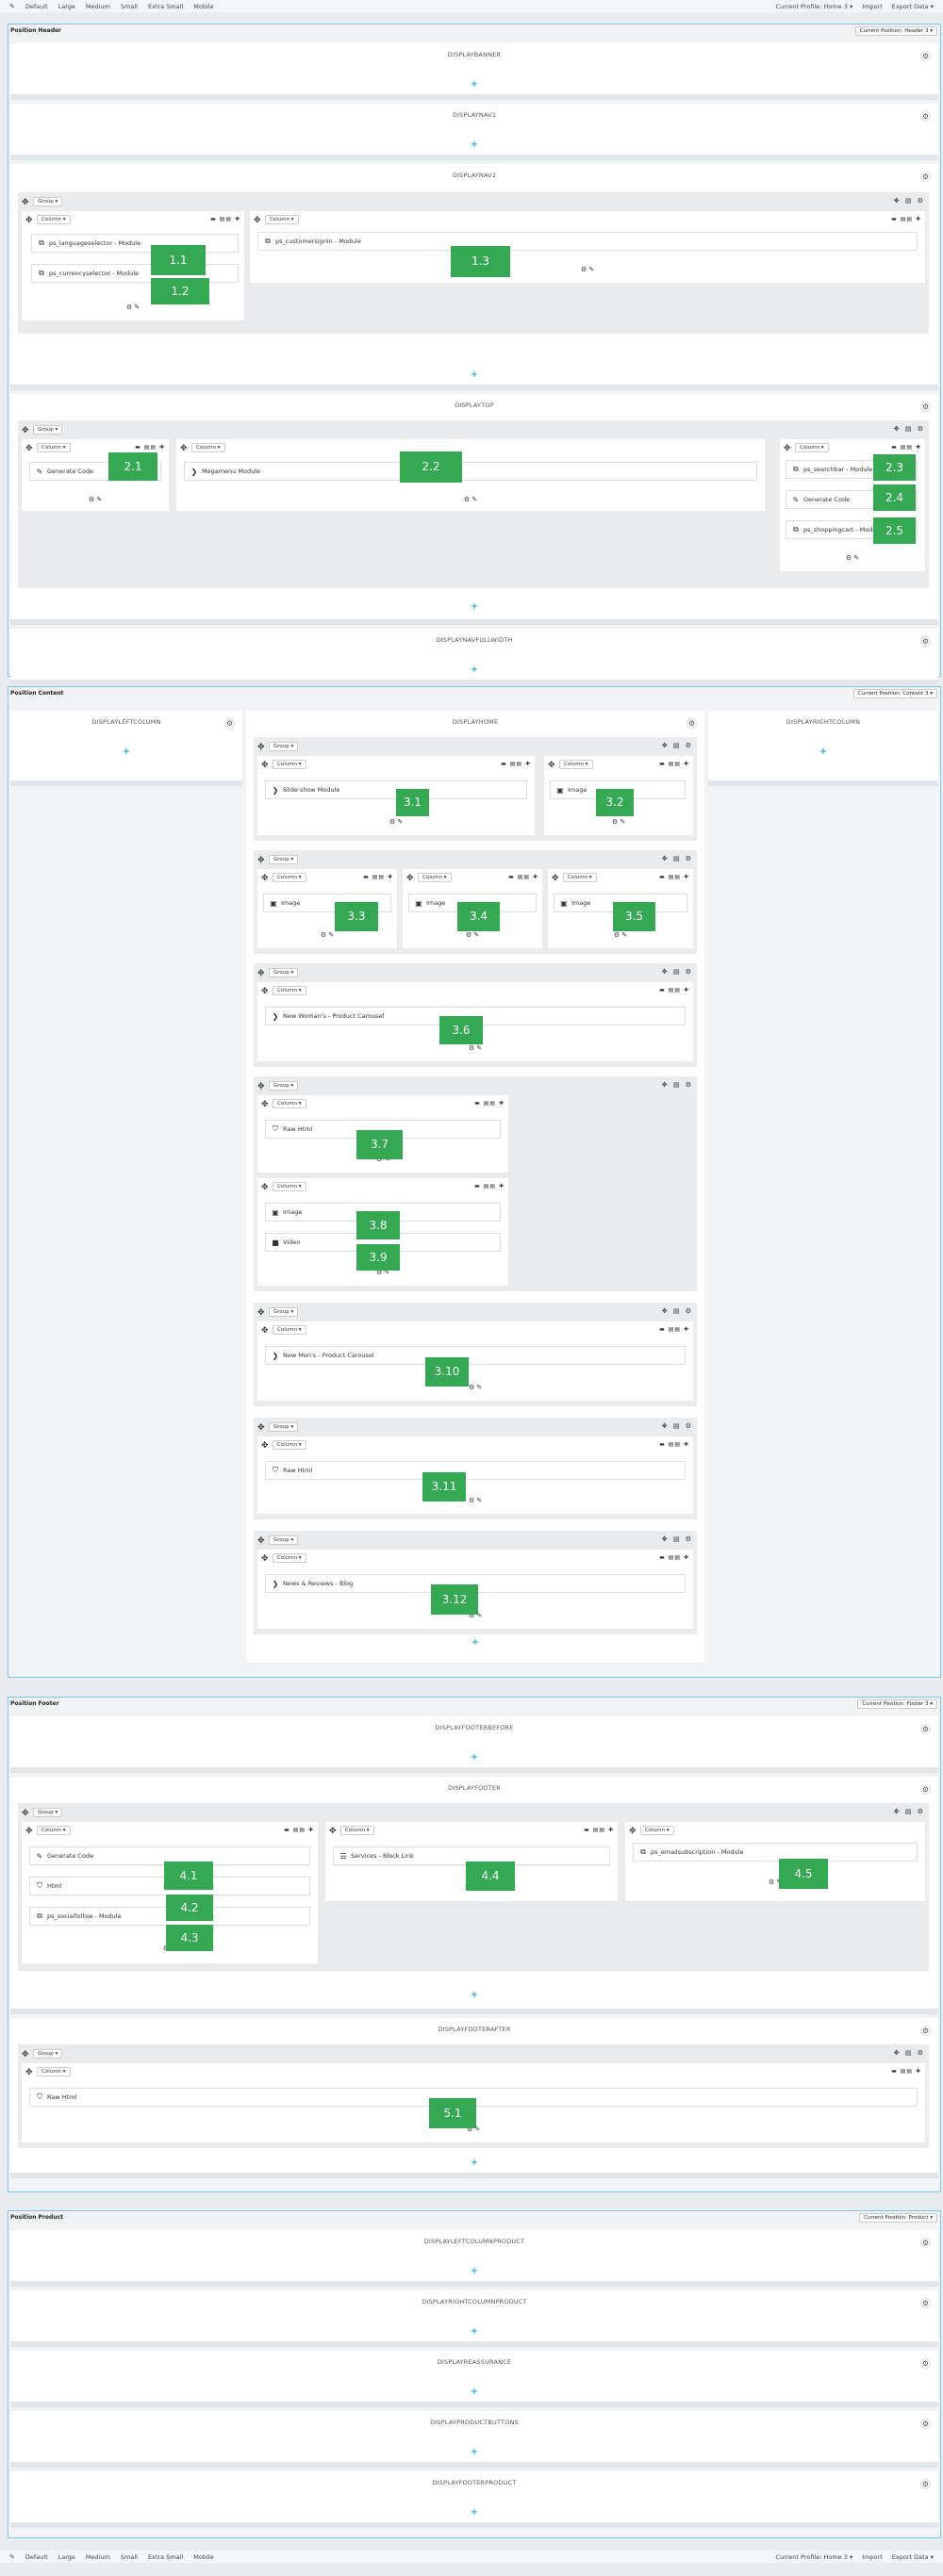  Describe the element at coordinates (129, 2557) in the screenshot. I see `device-small: Small` at that location.